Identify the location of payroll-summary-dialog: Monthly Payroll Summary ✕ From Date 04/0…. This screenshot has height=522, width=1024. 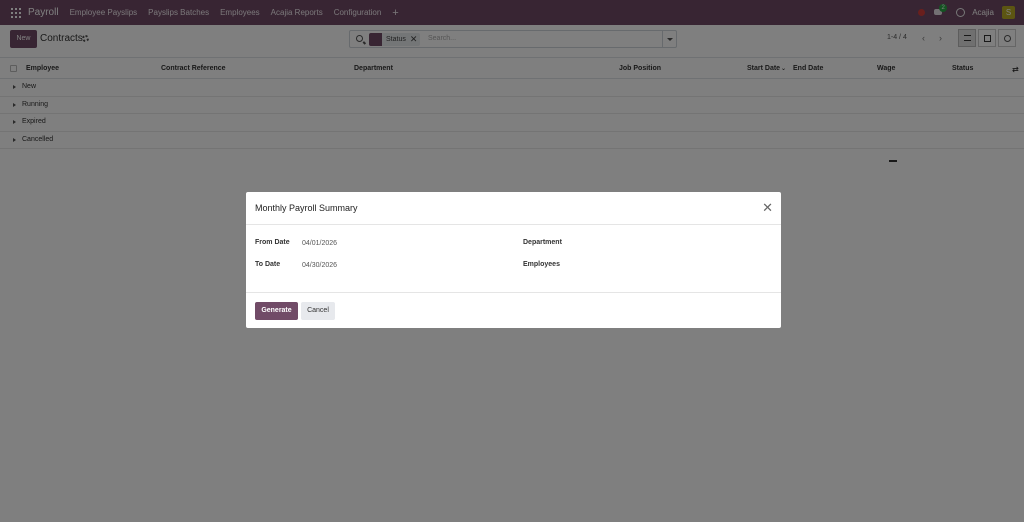
(513, 260).